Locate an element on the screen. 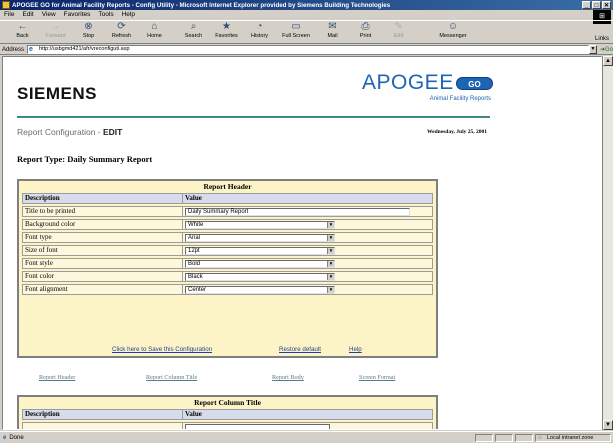  title-to-print-input: Daily Summary Report is located at coordinates (297, 212).